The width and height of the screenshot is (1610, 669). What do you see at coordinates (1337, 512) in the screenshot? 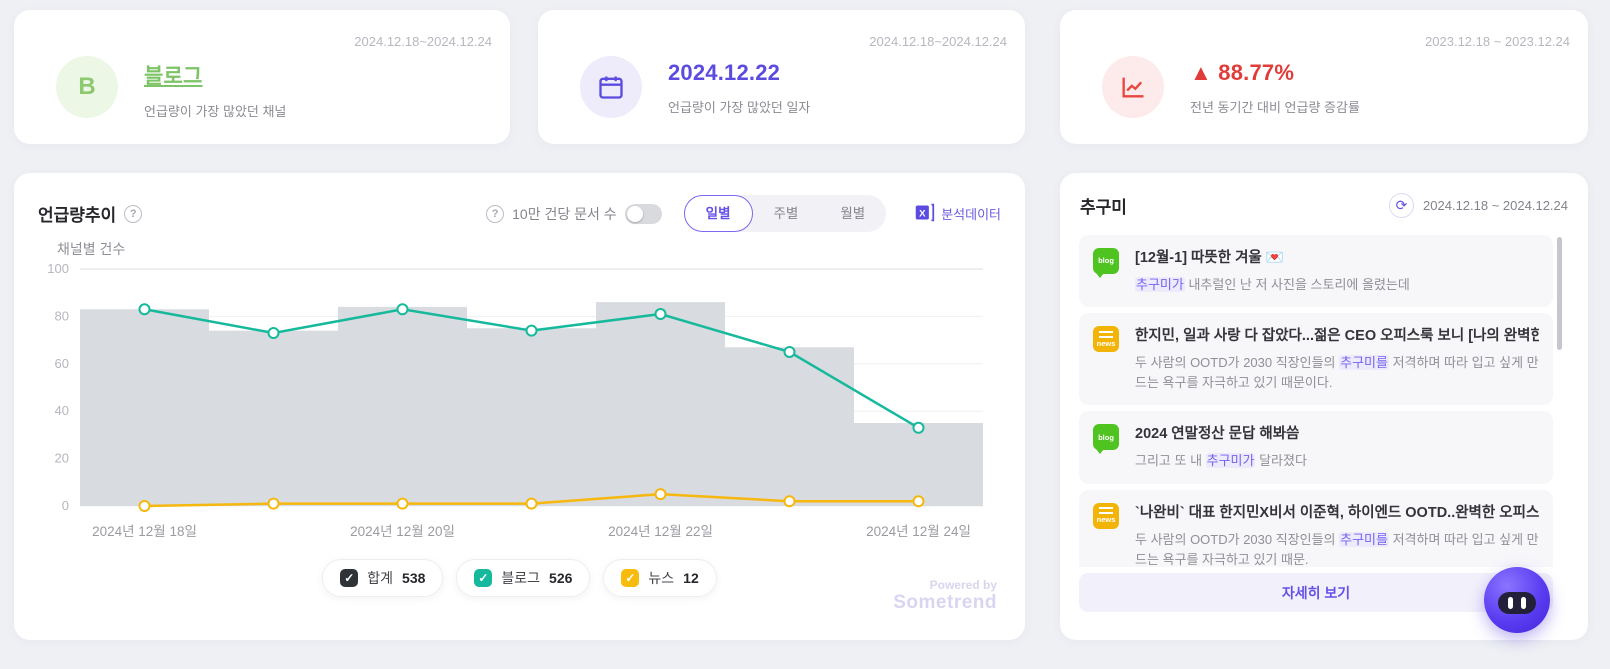
I see `feed-item-title: `나완비` 대표 한지민X비서 이준혁, 하이엔드 OOTD..완벽한 오피스룩` at bounding box center [1337, 512].